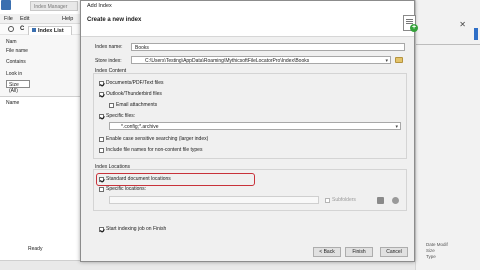  What do you see at coordinates (410, 23) in the screenshot?
I see `index-add-icon: +` at bounding box center [410, 23].